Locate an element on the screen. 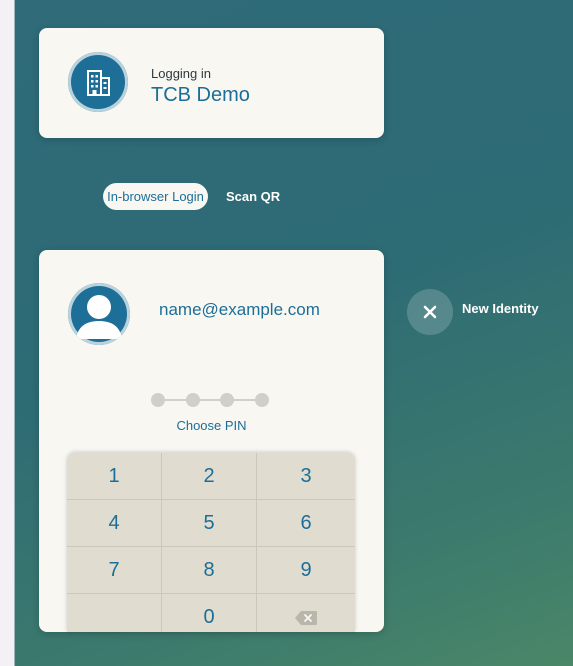 The width and height of the screenshot is (573, 666). keypad-key-2: 2 is located at coordinates (209, 476).